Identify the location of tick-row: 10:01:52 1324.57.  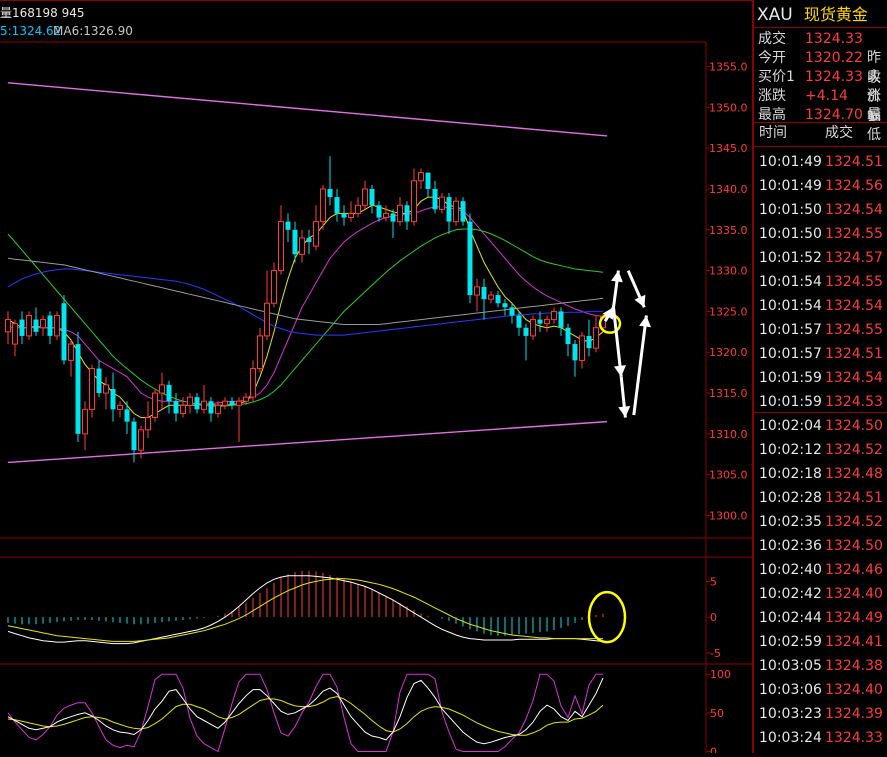
(820, 258).